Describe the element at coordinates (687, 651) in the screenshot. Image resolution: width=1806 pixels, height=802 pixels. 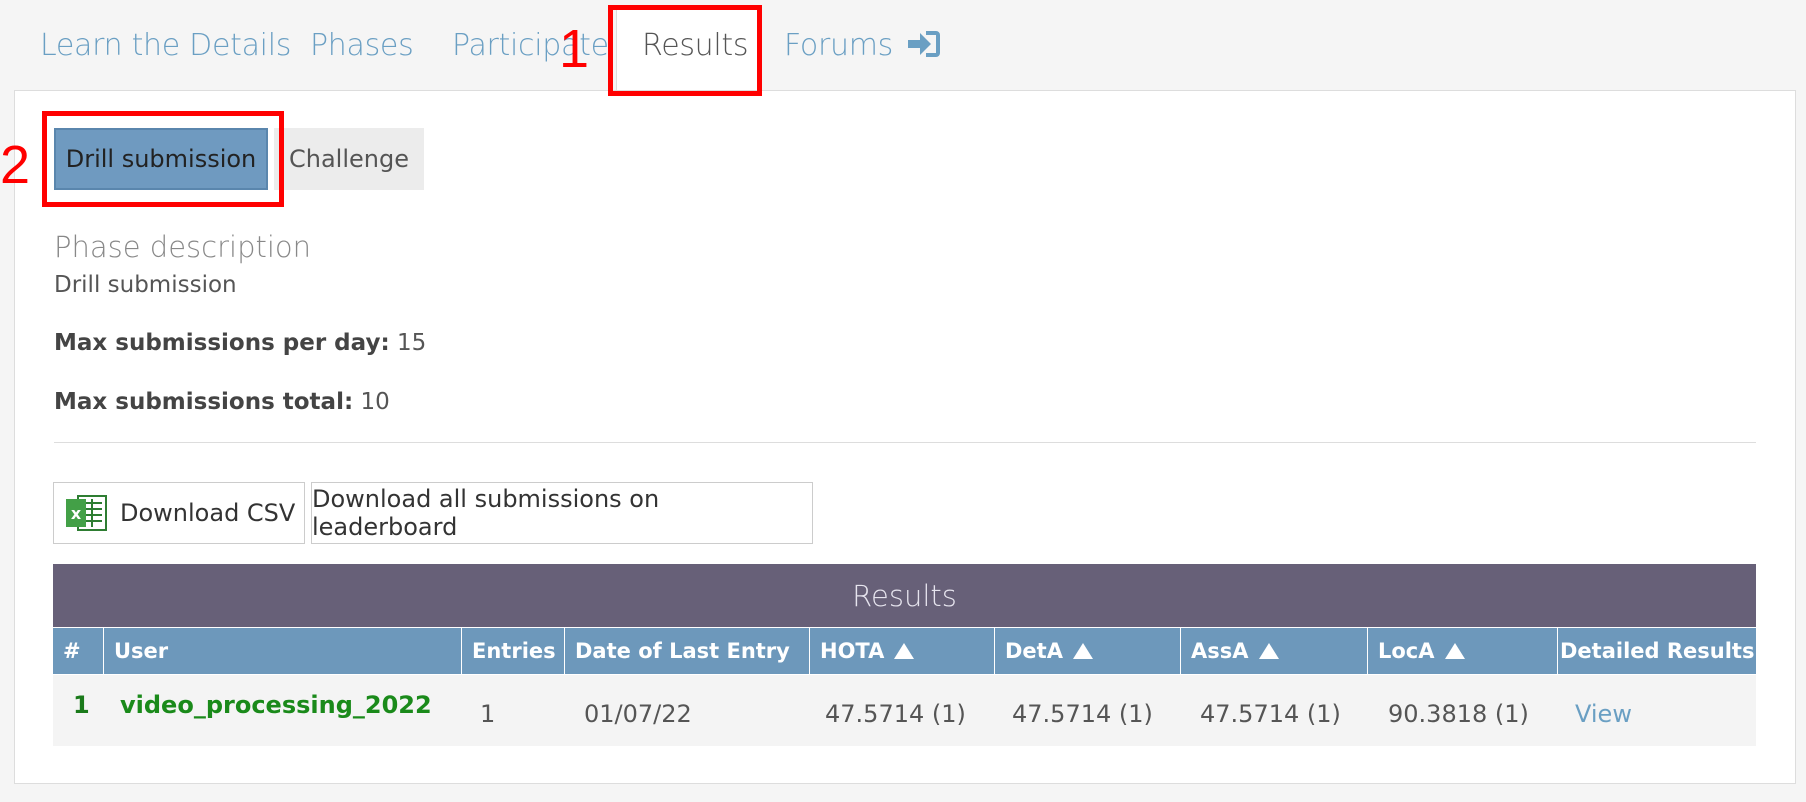
I see `col-date: Date of Last Entry` at that location.